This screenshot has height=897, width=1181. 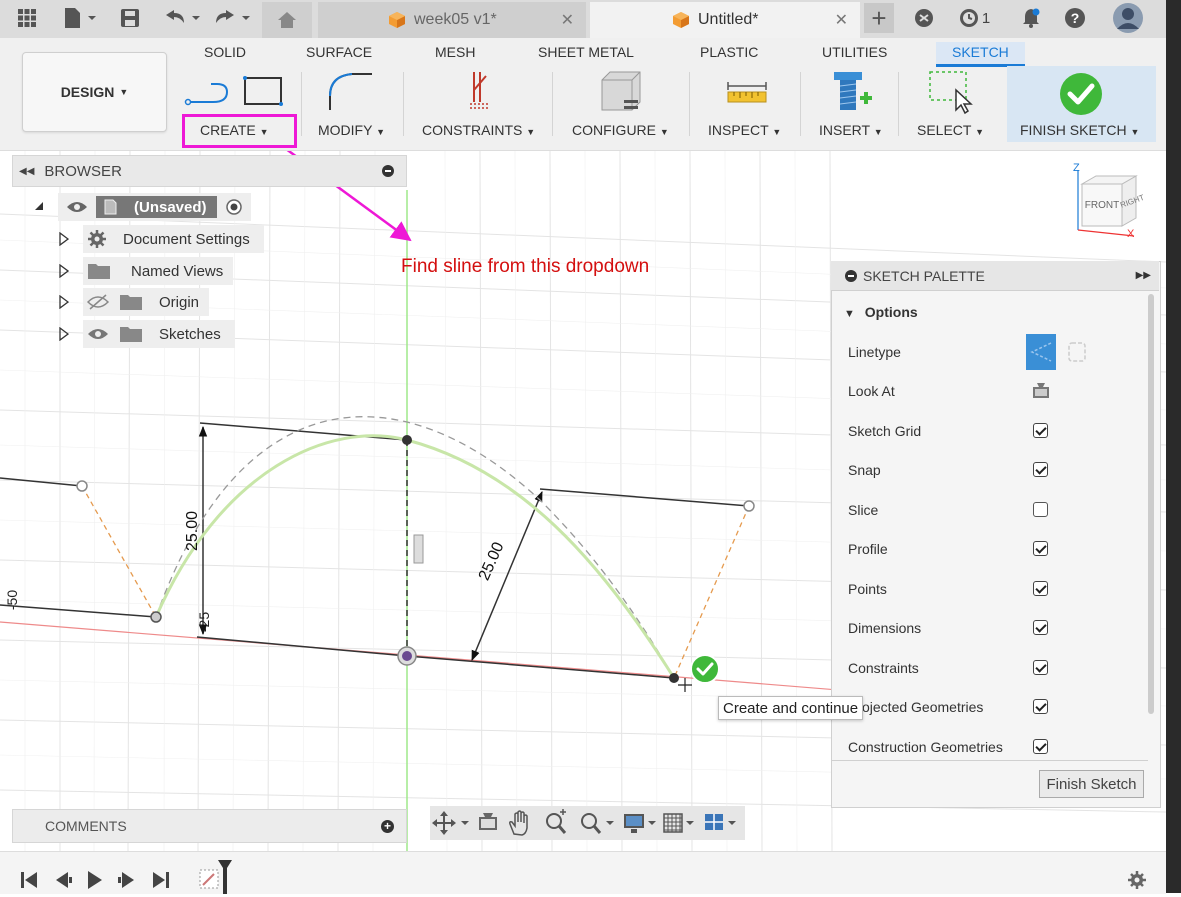 I want to click on pan-hand-icon, so click(x=518, y=823).